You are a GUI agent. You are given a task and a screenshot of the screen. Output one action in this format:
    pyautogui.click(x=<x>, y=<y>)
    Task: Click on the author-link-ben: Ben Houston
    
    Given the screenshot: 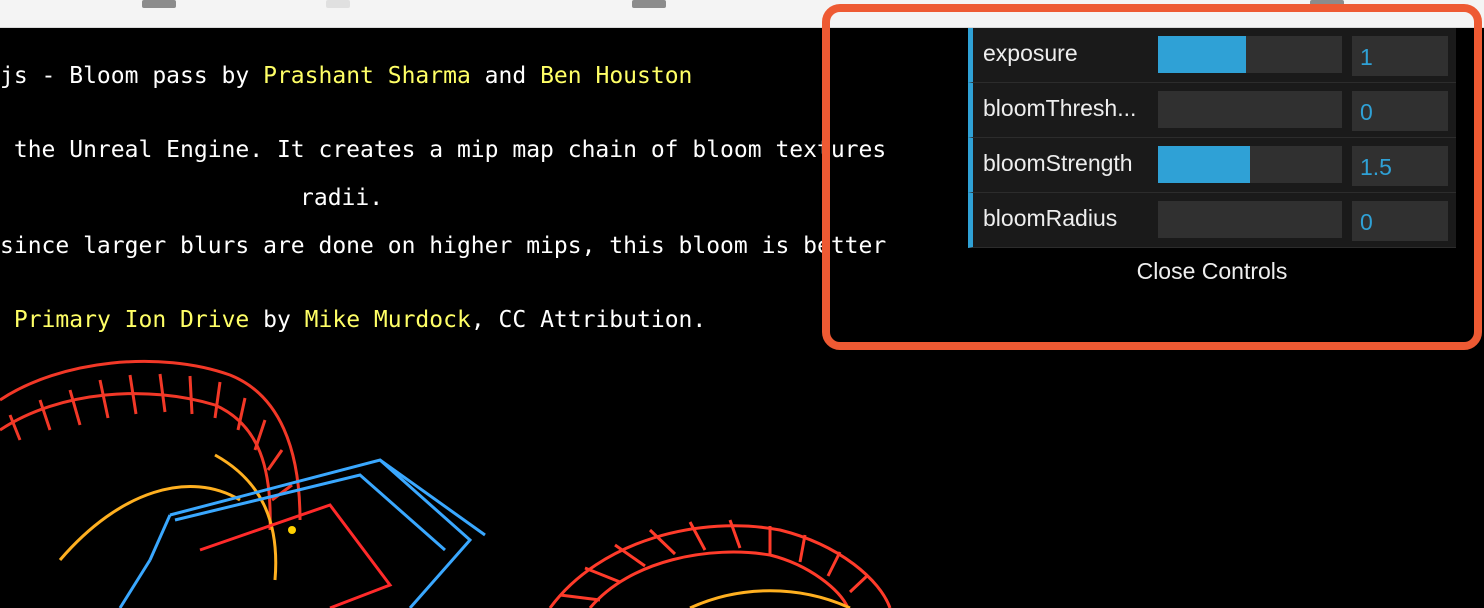 What is the action you would take?
    pyautogui.click(x=616, y=76)
    